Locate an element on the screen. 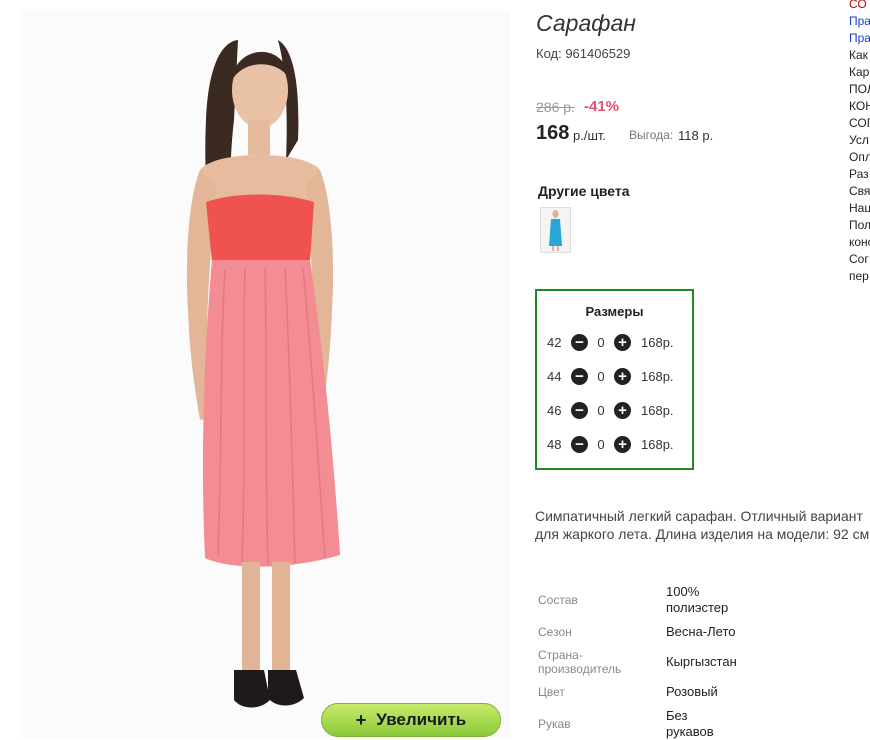 This screenshot has width=870, height=740. side-link: ПОЛ is located at coordinates (859, 89).